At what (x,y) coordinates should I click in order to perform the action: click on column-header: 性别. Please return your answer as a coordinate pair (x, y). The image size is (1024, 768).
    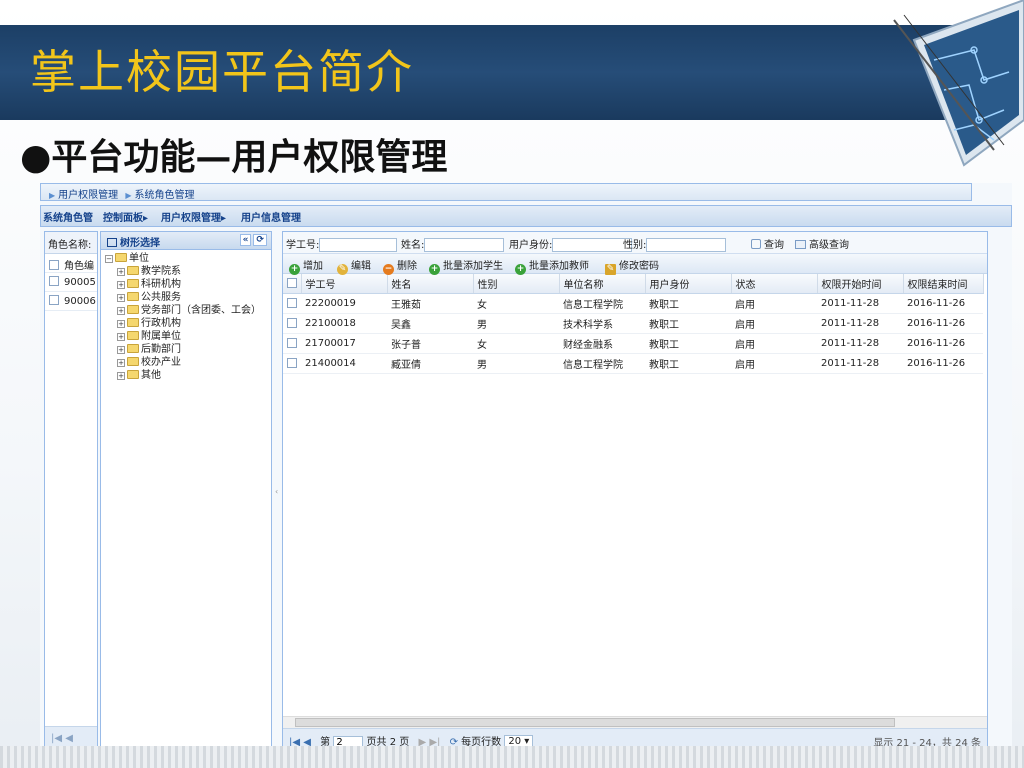
    Looking at the image, I should click on (516, 284).